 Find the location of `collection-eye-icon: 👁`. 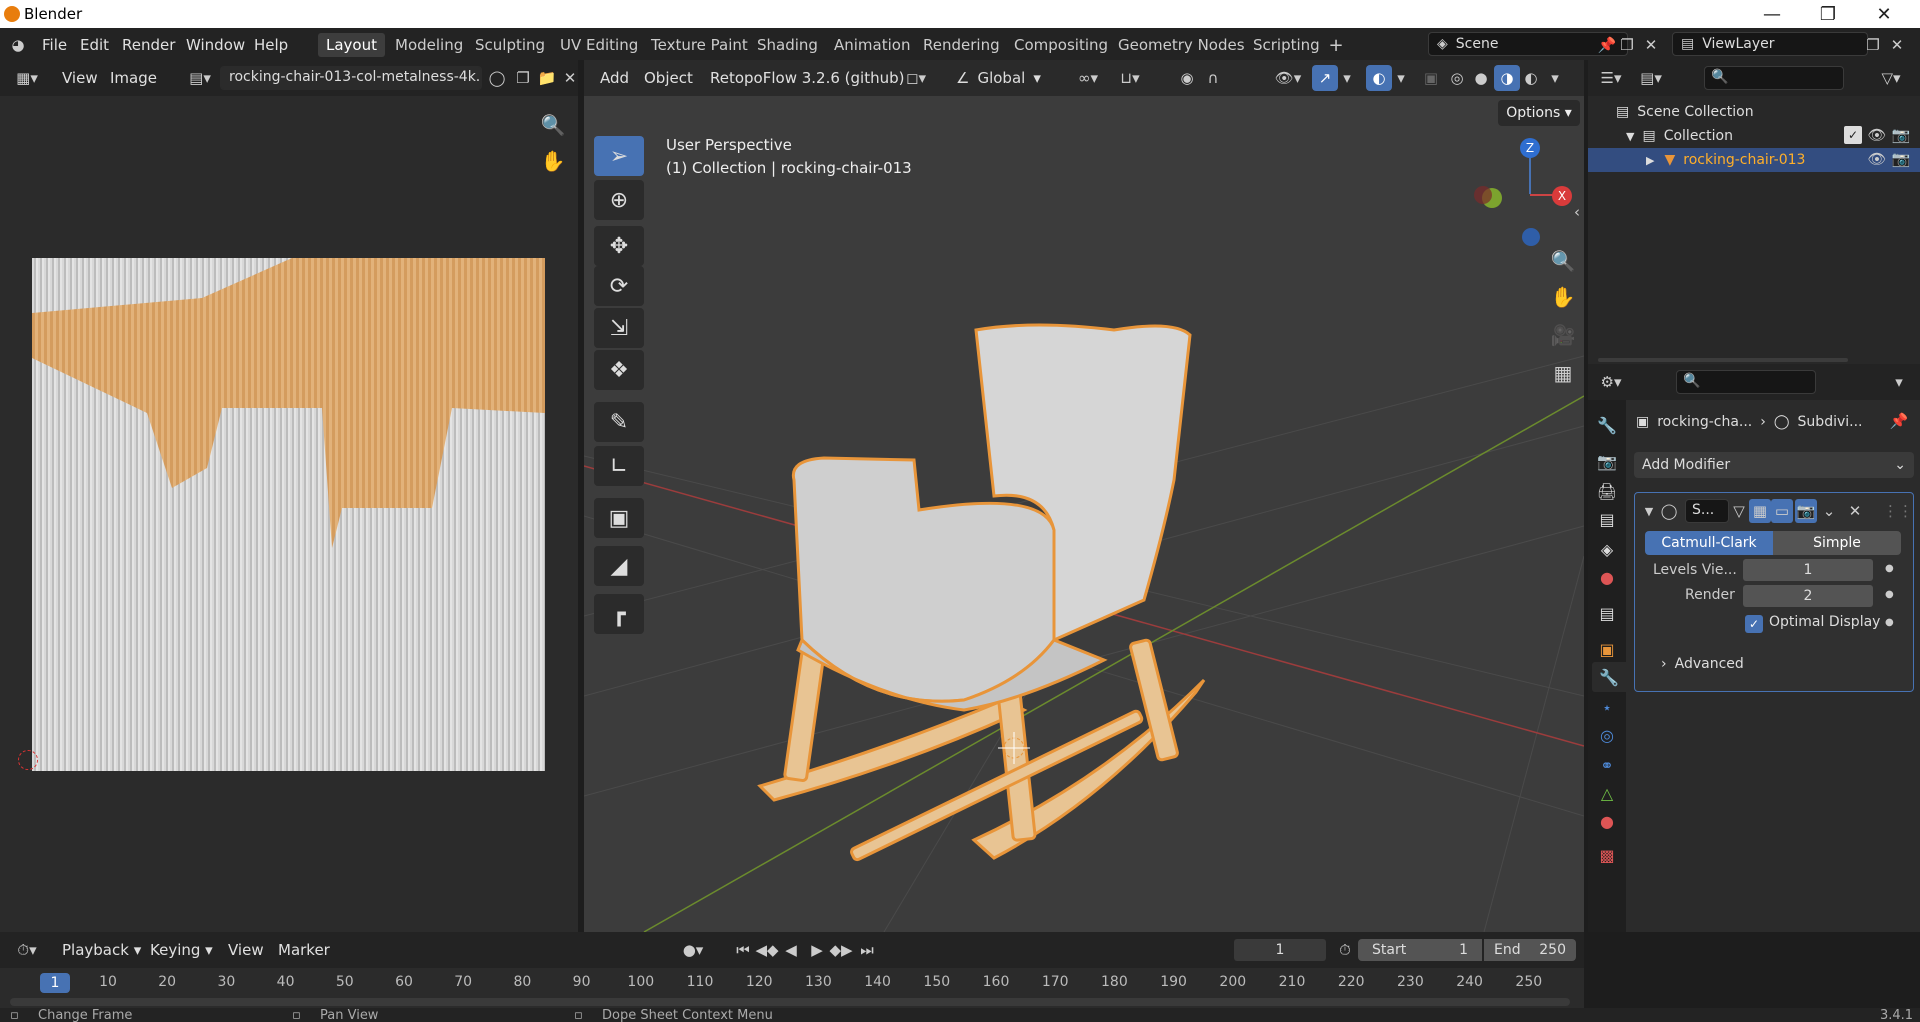

collection-eye-icon: 👁 is located at coordinates (1877, 135).